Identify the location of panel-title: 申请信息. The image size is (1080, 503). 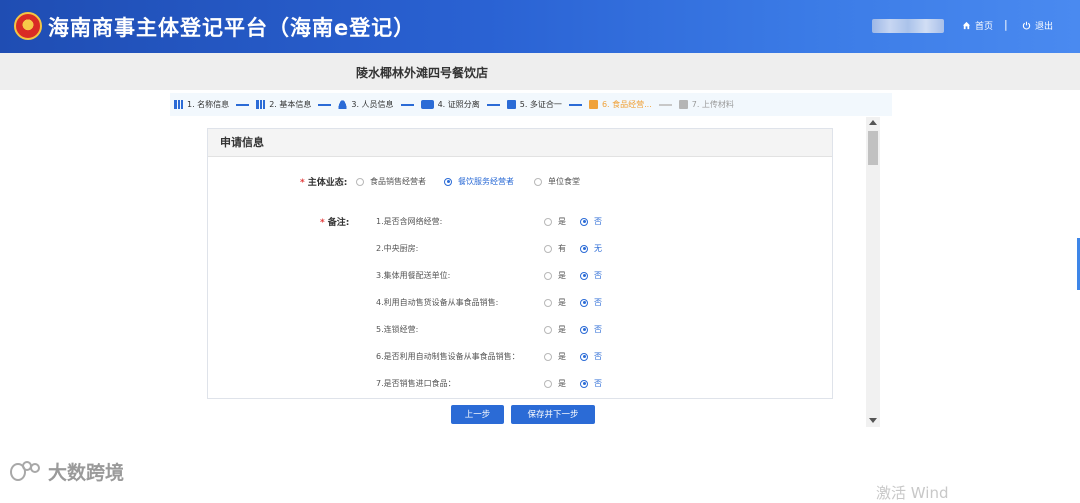
(520, 143).